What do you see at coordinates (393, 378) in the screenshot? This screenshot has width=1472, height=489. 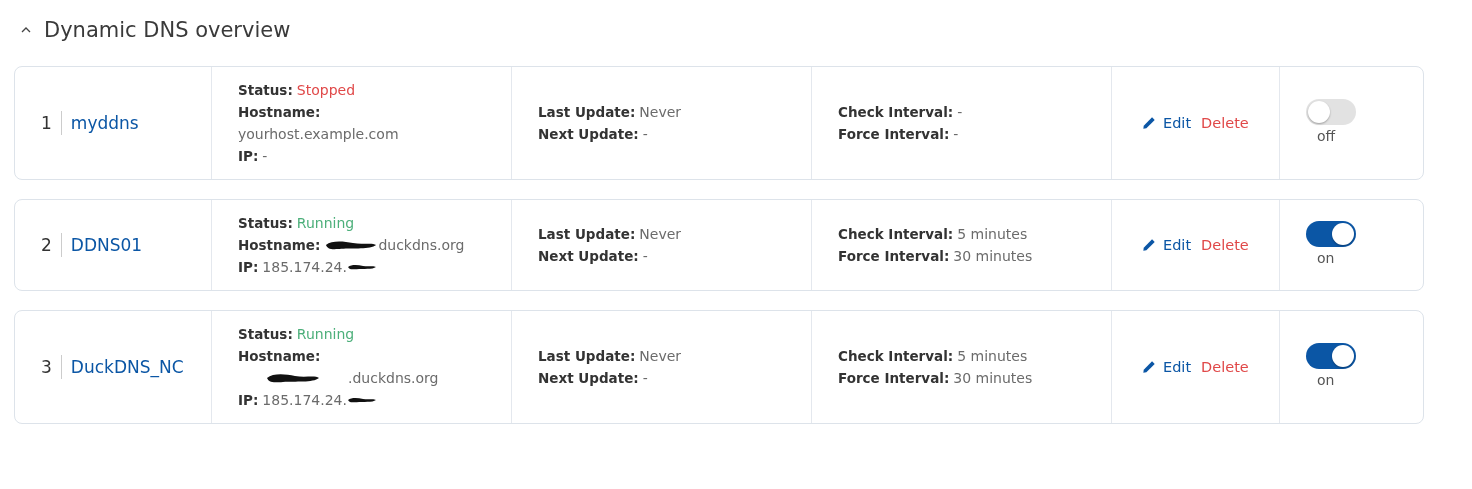 I see `hostname-value: .duckdns.org` at bounding box center [393, 378].